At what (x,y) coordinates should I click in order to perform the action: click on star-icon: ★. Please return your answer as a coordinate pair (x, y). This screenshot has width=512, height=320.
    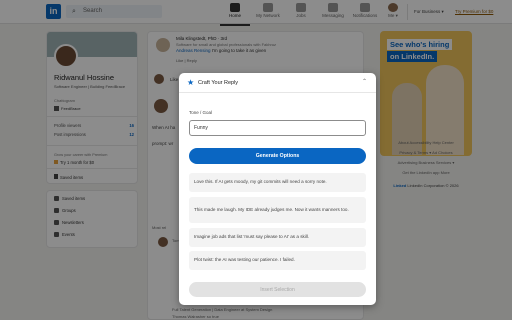
    Looking at the image, I should click on (191, 82).